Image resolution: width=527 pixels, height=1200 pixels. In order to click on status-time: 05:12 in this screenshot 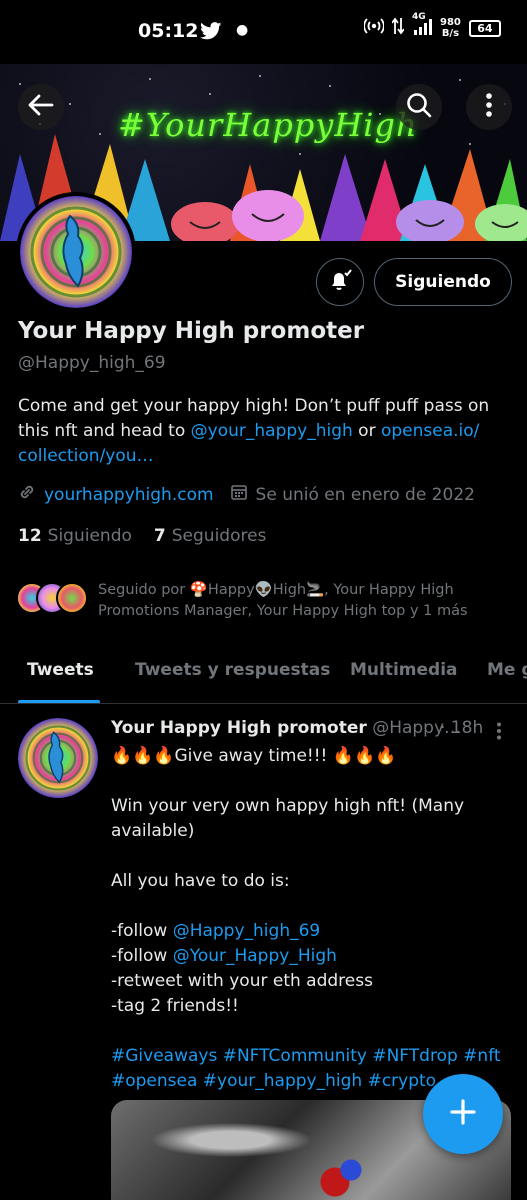, I will do `click(168, 31)`.